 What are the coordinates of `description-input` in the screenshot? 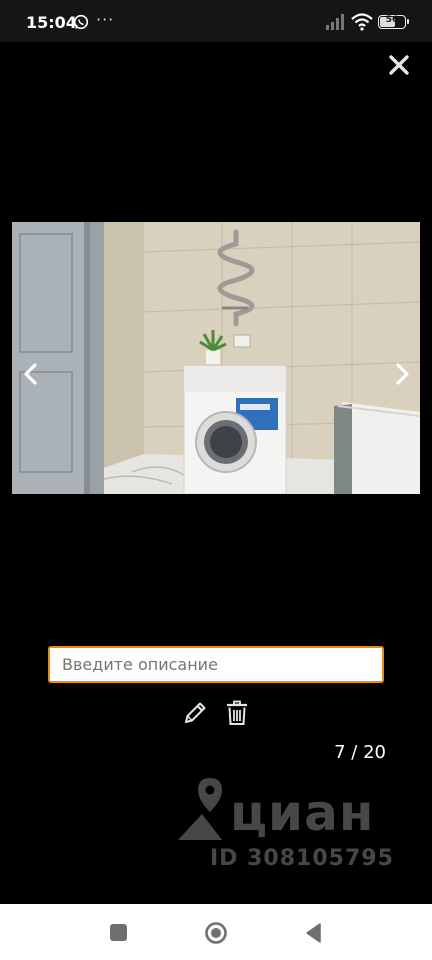 It's located at (216, 664).